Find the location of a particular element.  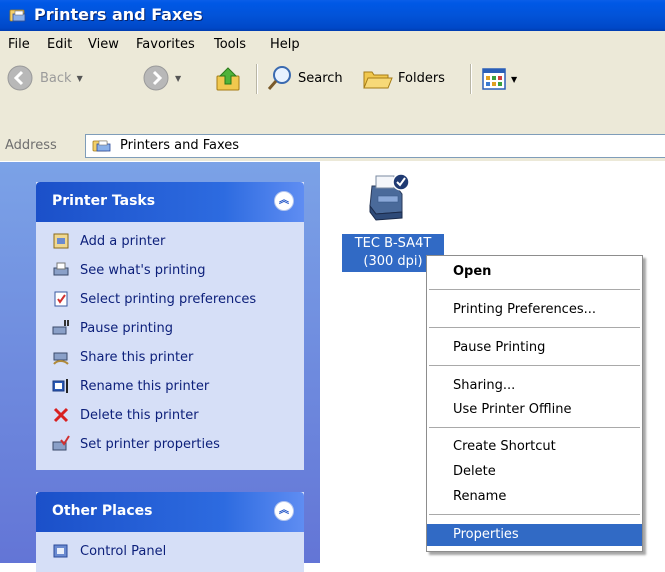

menu-edit: Edit is located at coordinates (59, 44).